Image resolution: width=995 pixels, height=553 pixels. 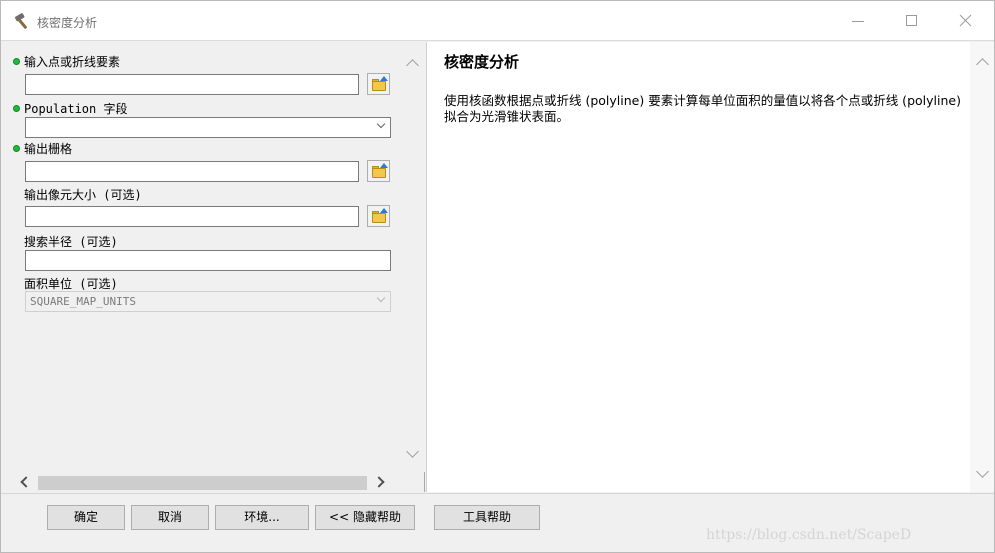 I want to click on parameters-horizontal-scrollbar, so click(x=203, y=482).